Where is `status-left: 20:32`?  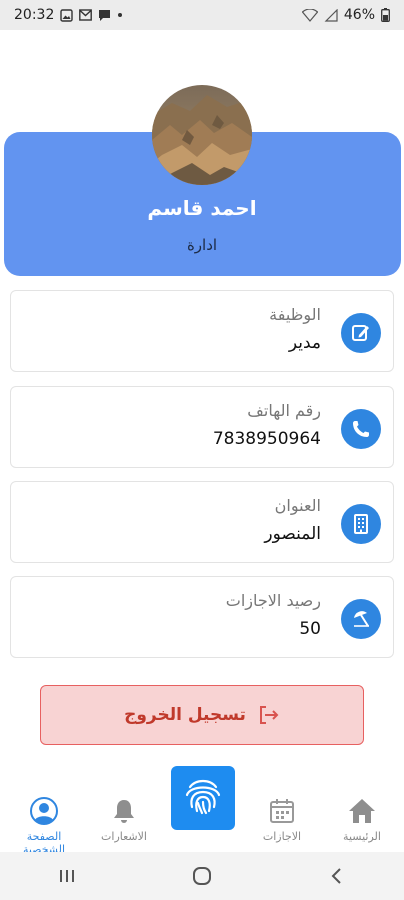
status-left: 20:32 is located at coordinates (68, 15).